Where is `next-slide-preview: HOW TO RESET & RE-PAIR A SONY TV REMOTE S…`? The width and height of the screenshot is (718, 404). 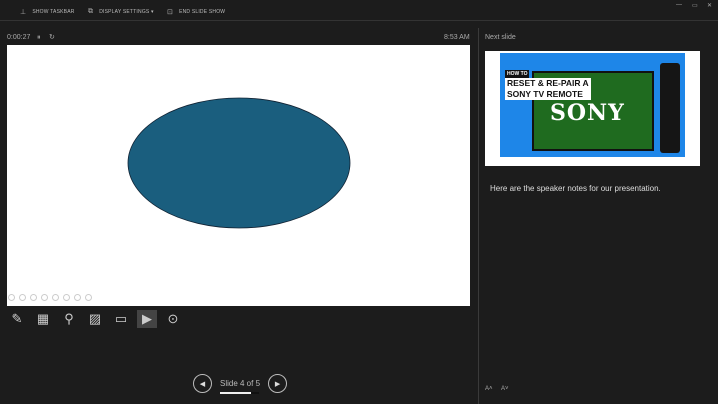 next-slide-preview: HOW TO RESET & RE-PAIR A SONY TV REMOTE S… is located at coordinates (592, 108).